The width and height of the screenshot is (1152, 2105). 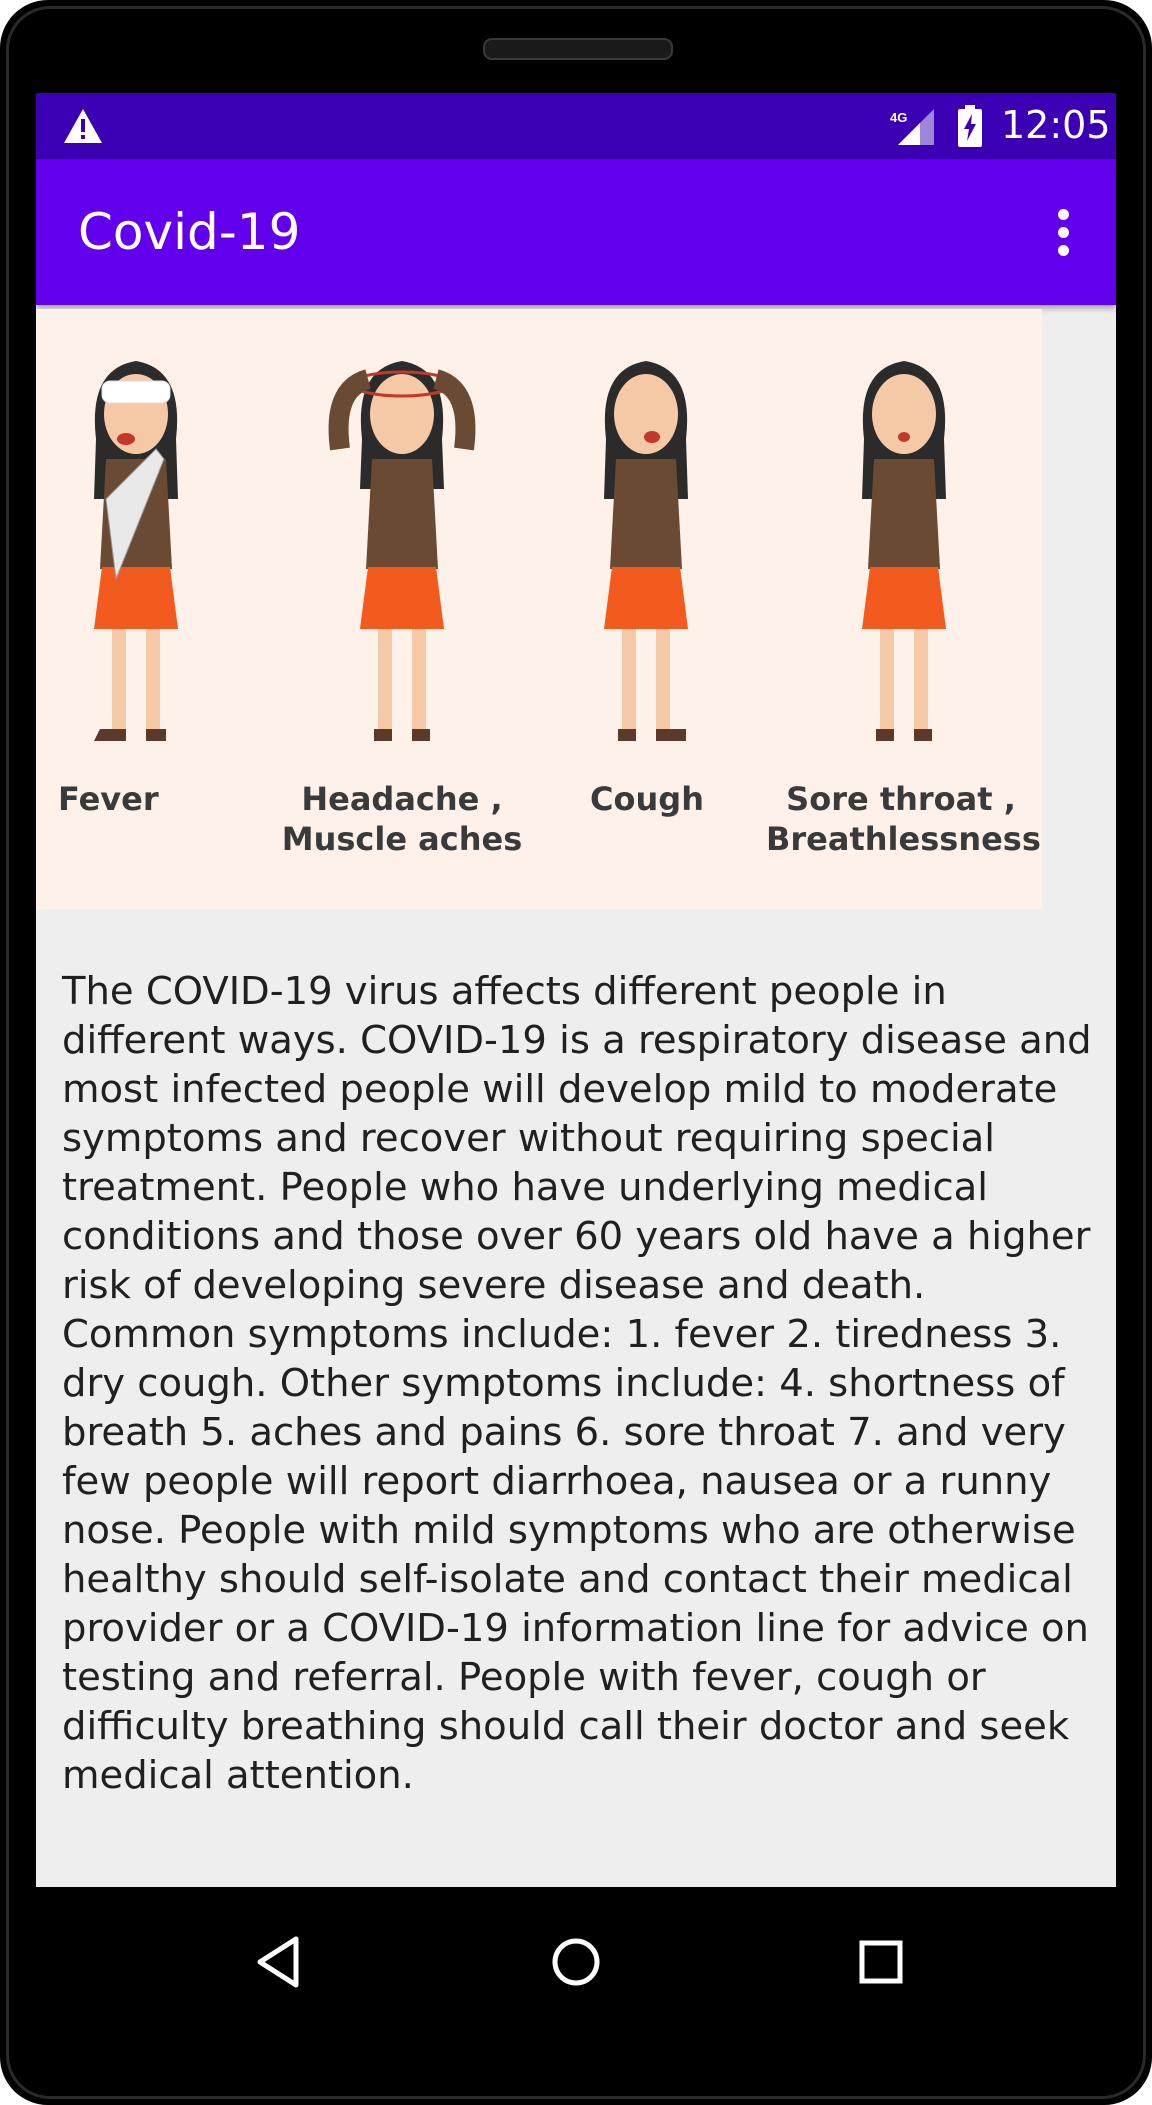 I want to click on signal-4g-icon: 4G, so click(x=912, y=127).